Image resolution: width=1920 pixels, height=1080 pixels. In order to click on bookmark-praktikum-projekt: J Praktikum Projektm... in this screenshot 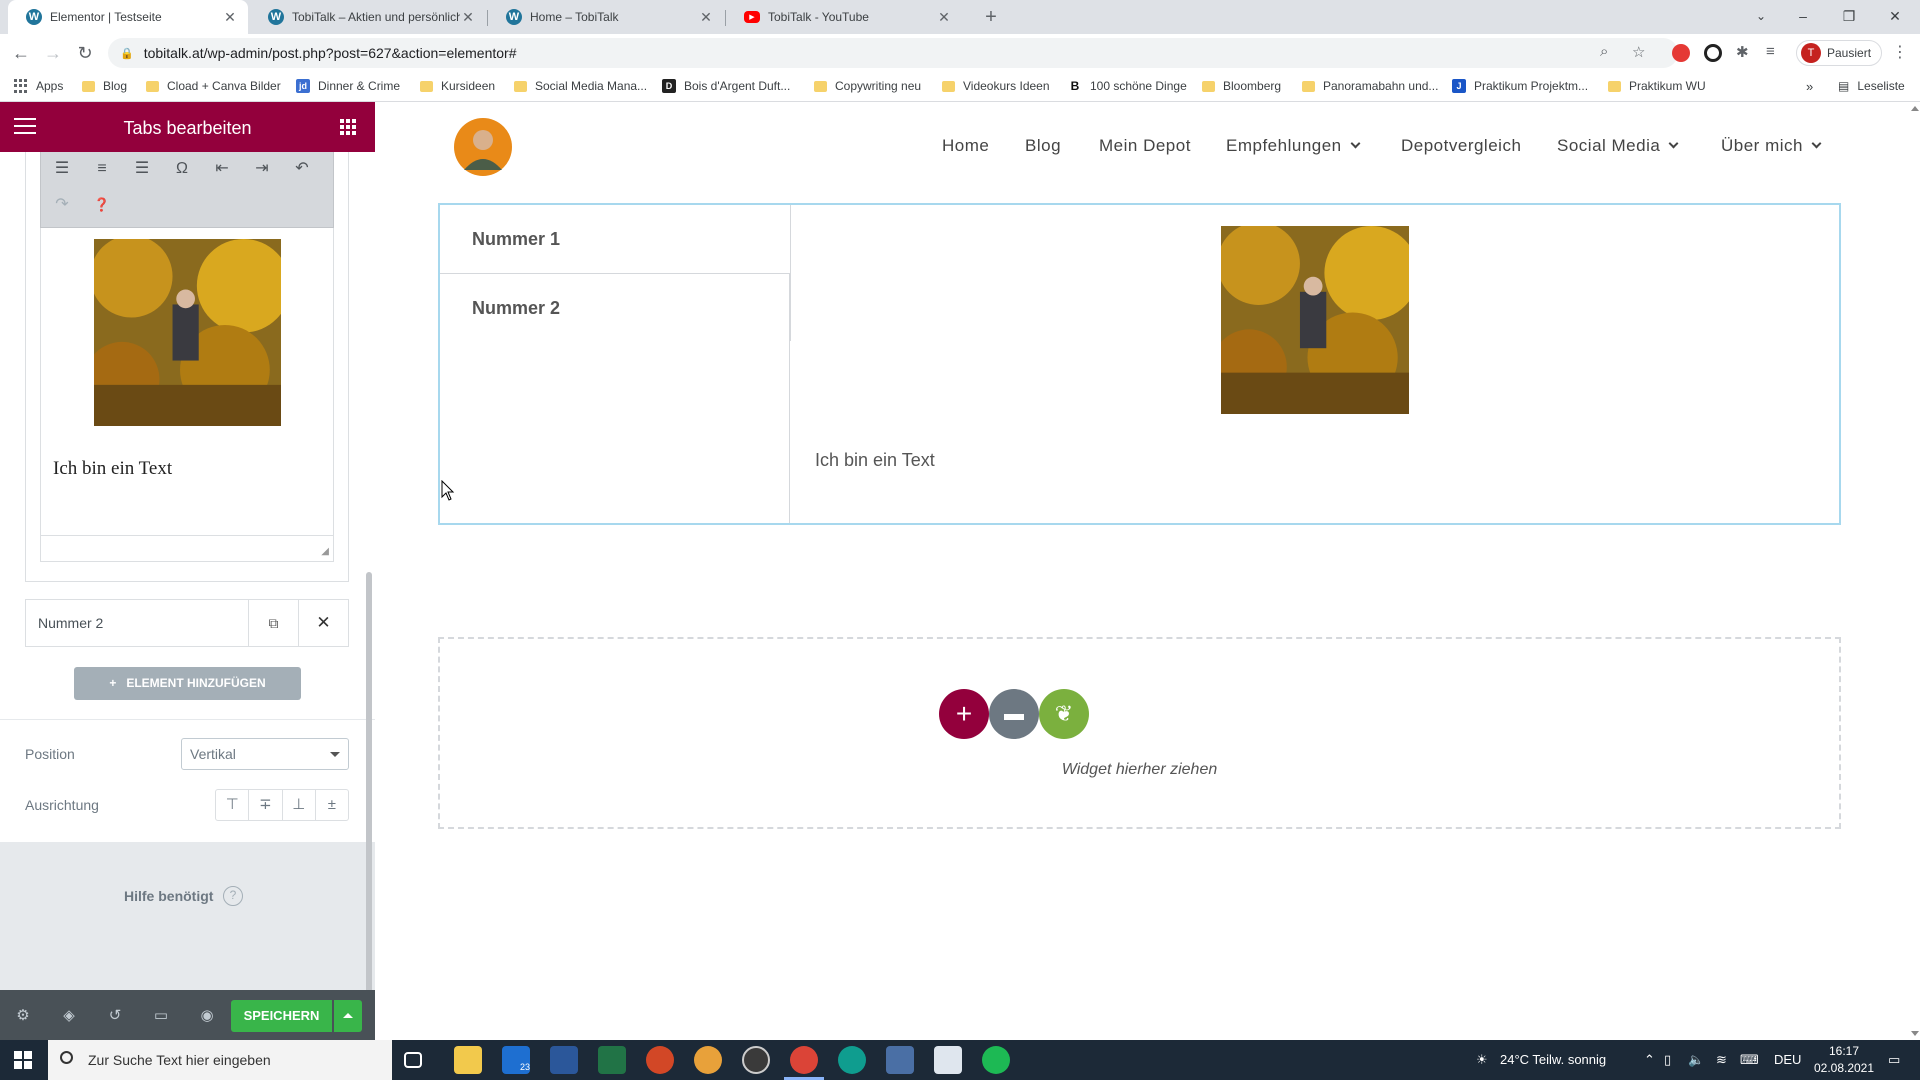, I will do `click(1520, 86)`.